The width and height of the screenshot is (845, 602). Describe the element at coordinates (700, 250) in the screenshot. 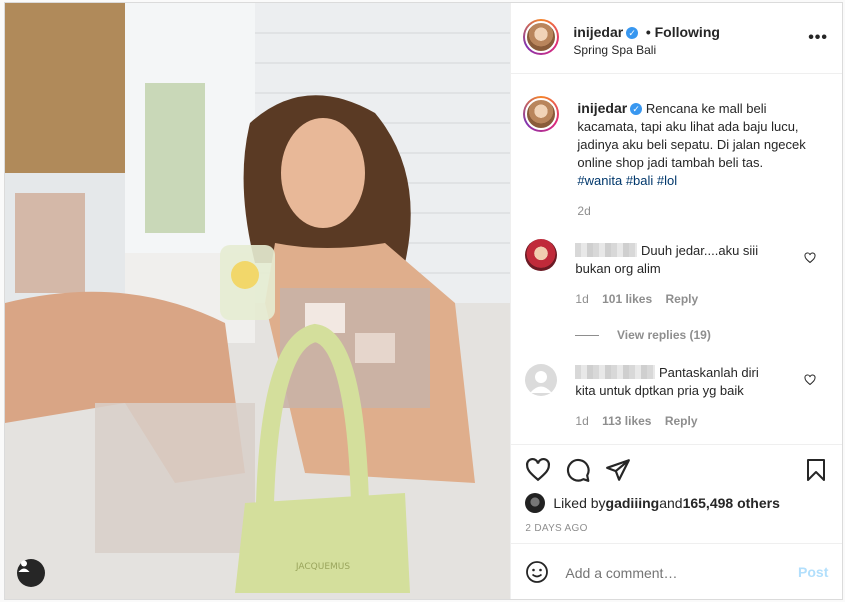

I see `comment-text: Duuh jedar....aku siii` at that location.